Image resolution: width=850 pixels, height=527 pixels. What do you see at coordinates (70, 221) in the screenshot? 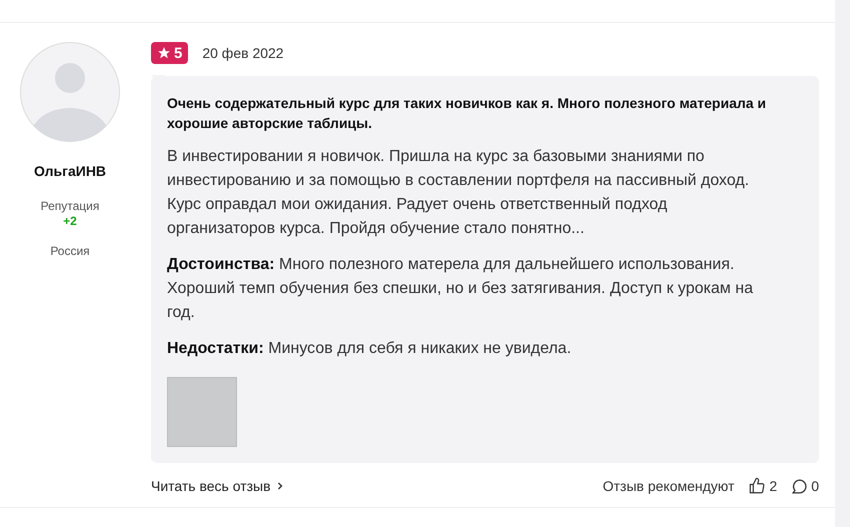
I see `reputation-value: +2` at bounding box center [70, 221].